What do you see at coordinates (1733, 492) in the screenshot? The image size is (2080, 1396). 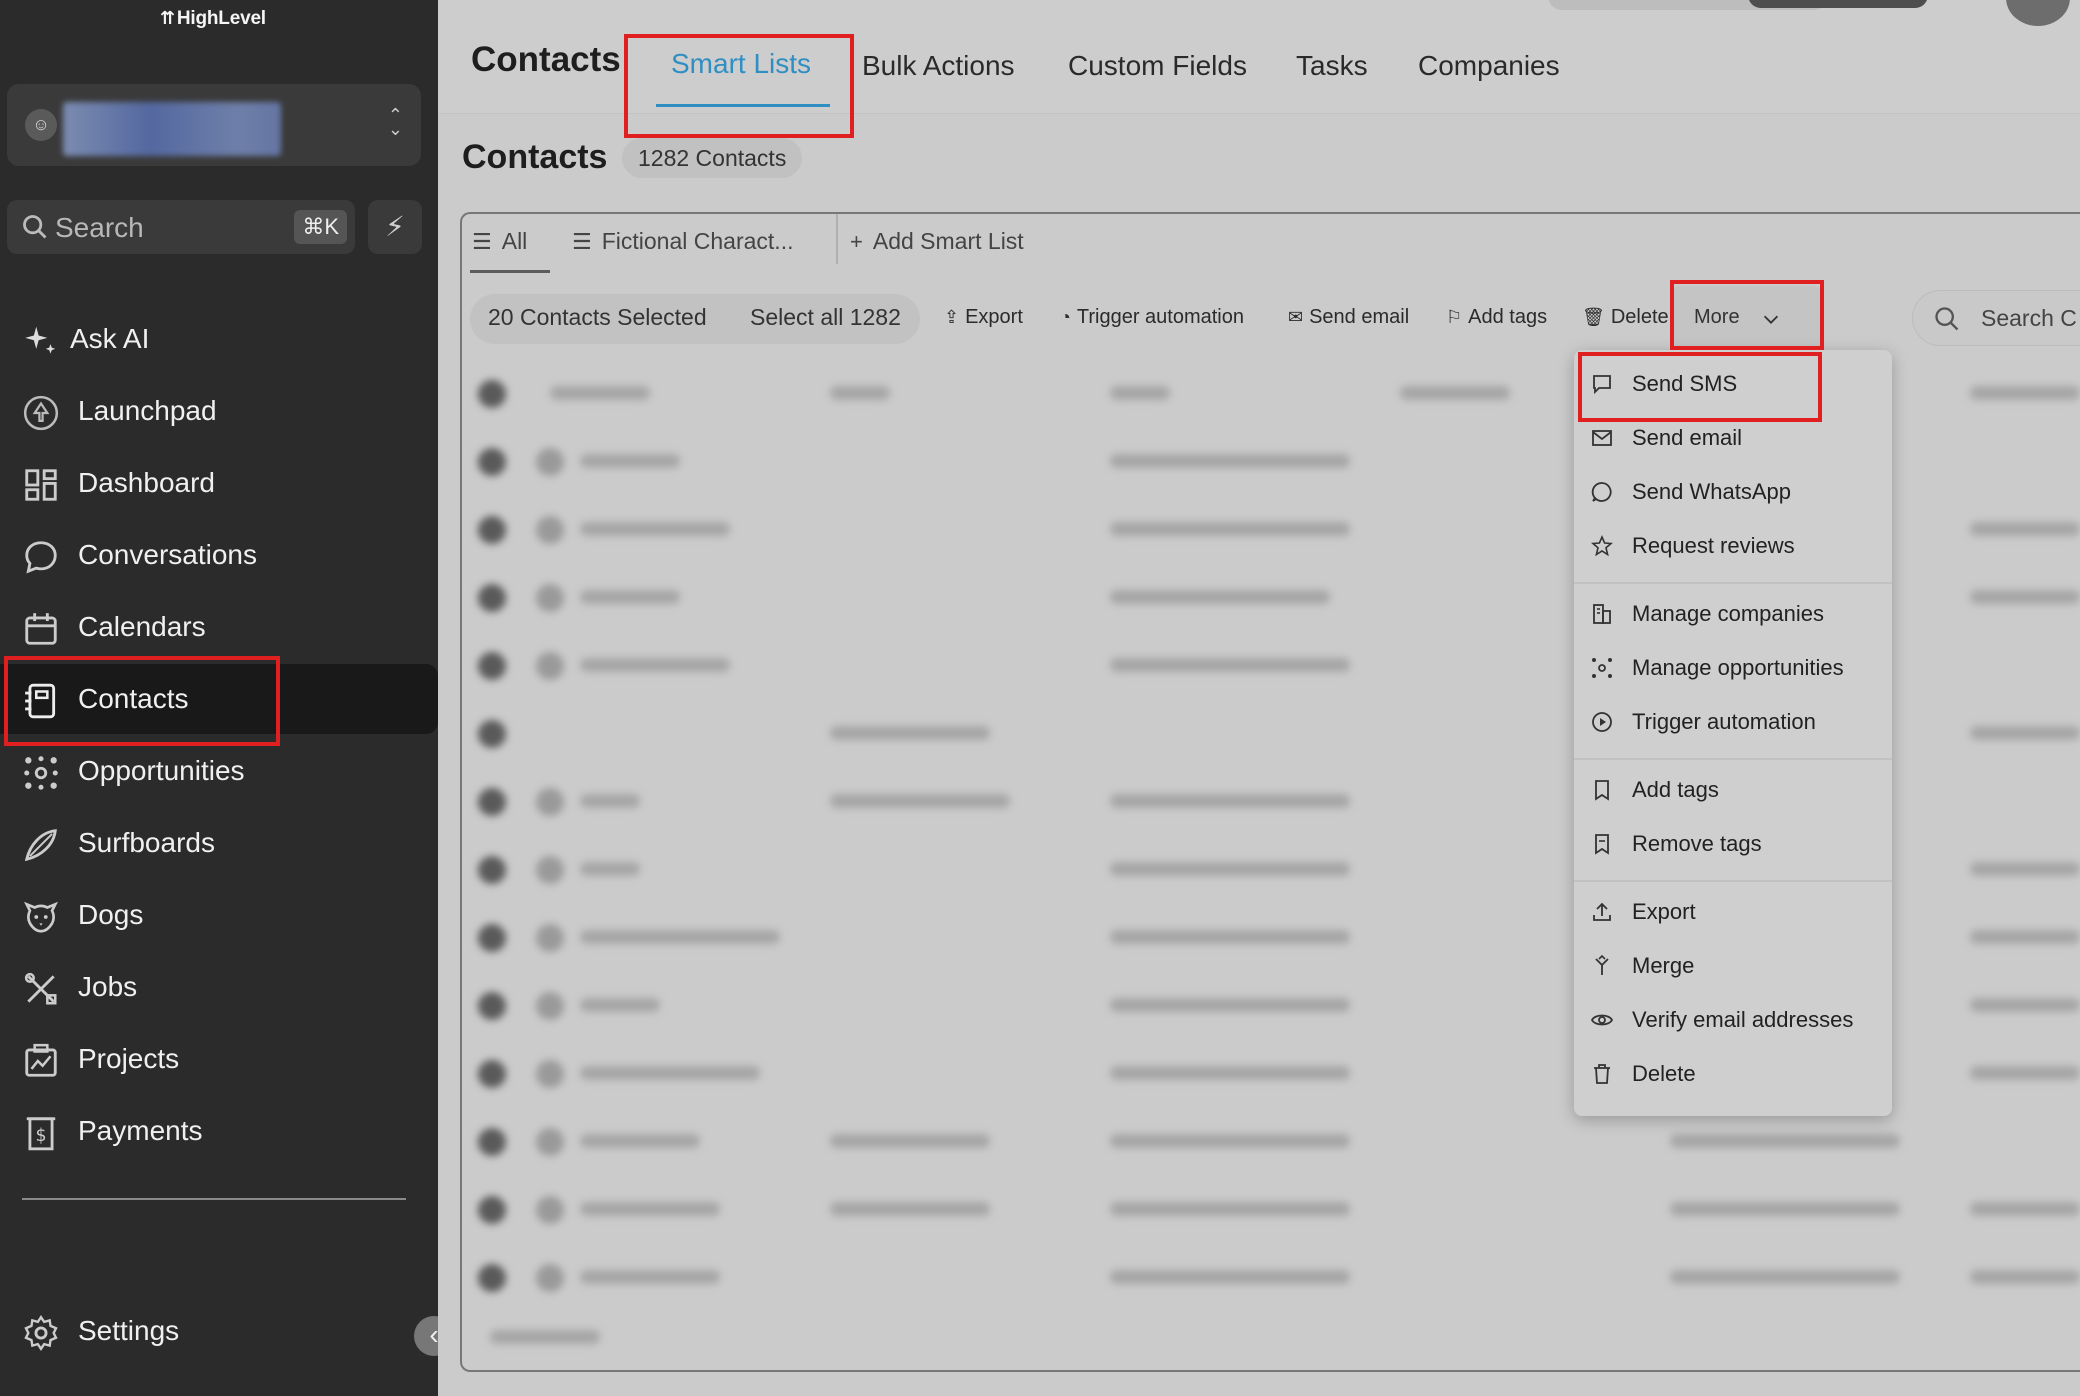 I see `menu-item-send-whatsapp: Send WhatsApp` at bounding box center [1733, 492].